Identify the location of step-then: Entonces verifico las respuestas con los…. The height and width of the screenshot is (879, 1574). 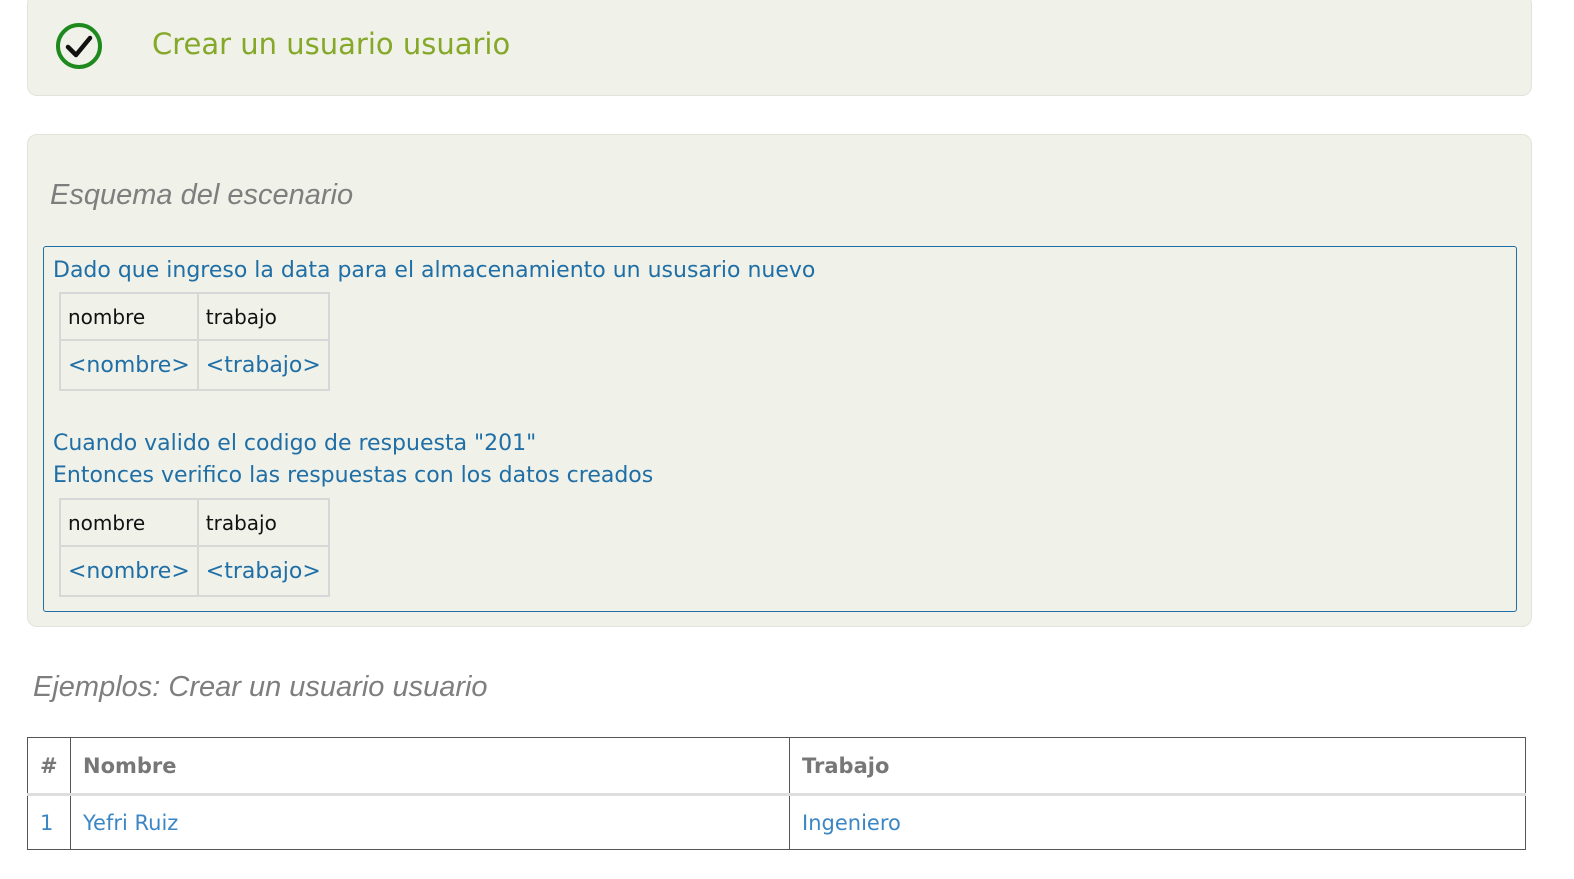
(353, 475).